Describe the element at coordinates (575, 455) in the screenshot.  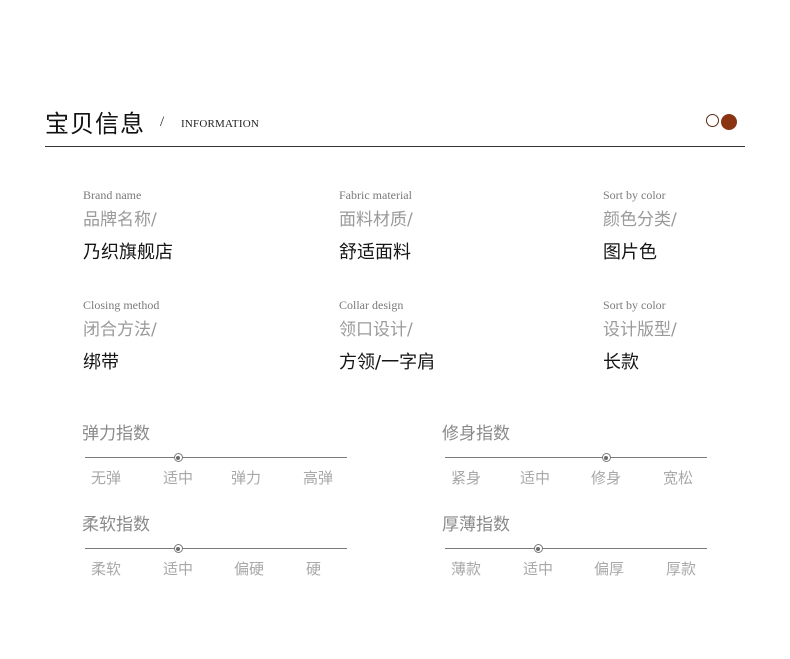
I see `fit-index: 修身指数 紧身 适中 修身 宽松` at that location.